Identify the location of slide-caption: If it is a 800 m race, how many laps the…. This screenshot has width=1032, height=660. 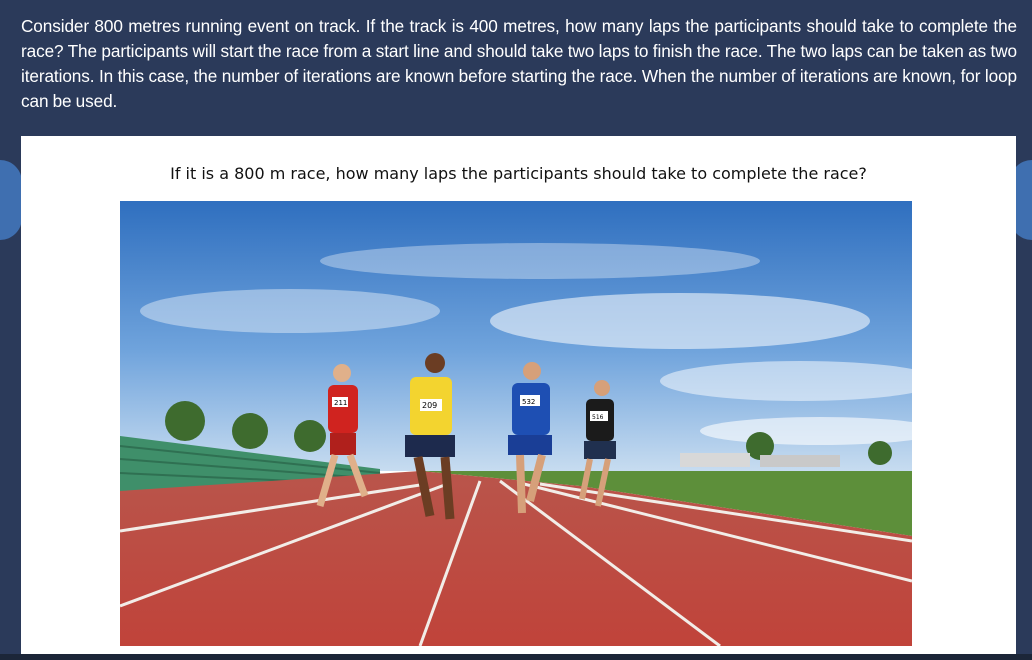
(518, 173).